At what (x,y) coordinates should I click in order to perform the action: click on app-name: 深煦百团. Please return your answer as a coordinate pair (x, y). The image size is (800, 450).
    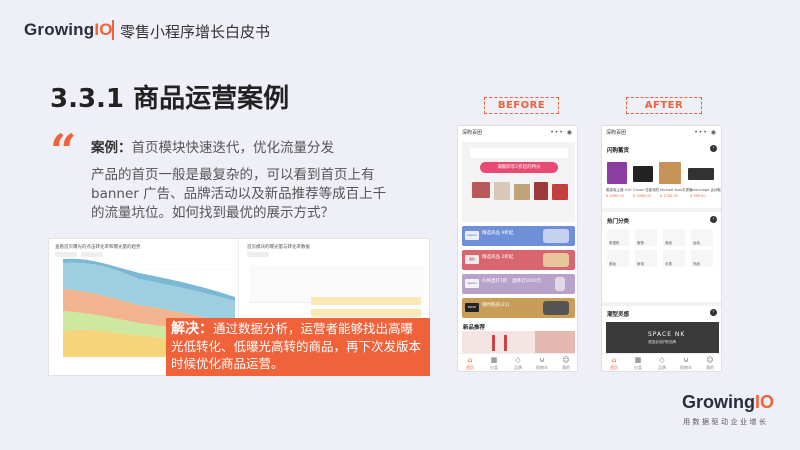
    Looking at the image, I should click on (616, 133).